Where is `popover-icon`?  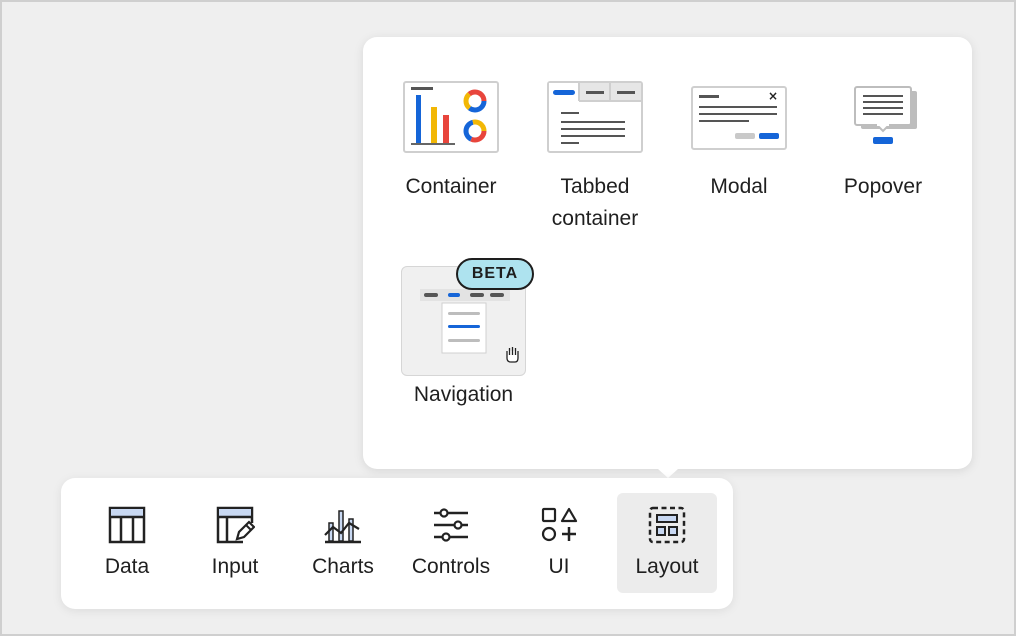 popover-icon is located at coordinates (885, 115).